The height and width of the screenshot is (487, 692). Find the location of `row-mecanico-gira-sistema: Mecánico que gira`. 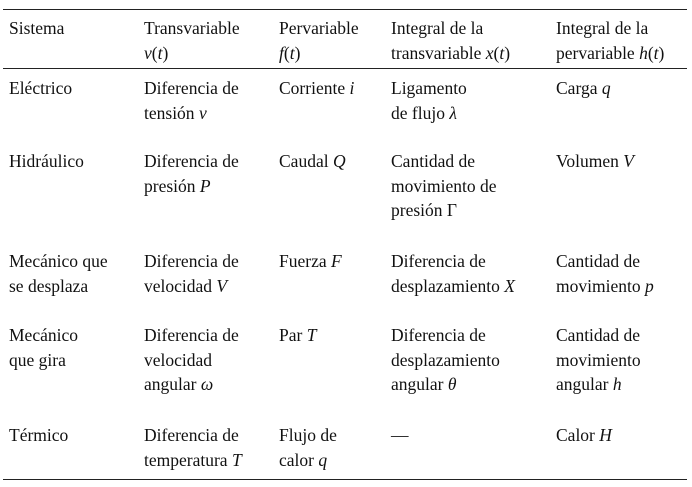

row-mecanico-gira-sistema: Mecánico que gira is located at coordinates (43, 347).